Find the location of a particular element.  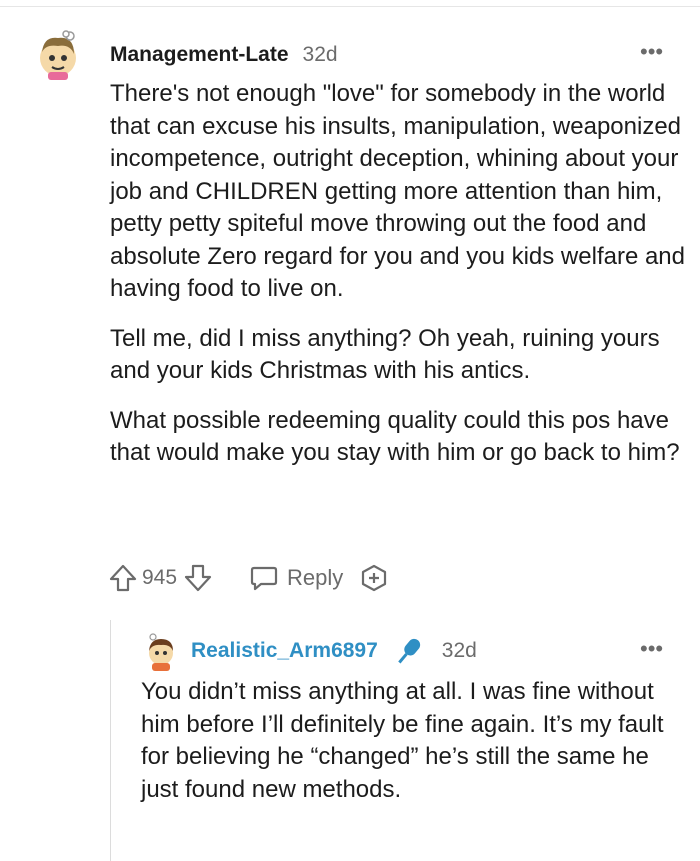

comment-meta: Realistic_Arm6897 32d is located at coordinates (334, 651).